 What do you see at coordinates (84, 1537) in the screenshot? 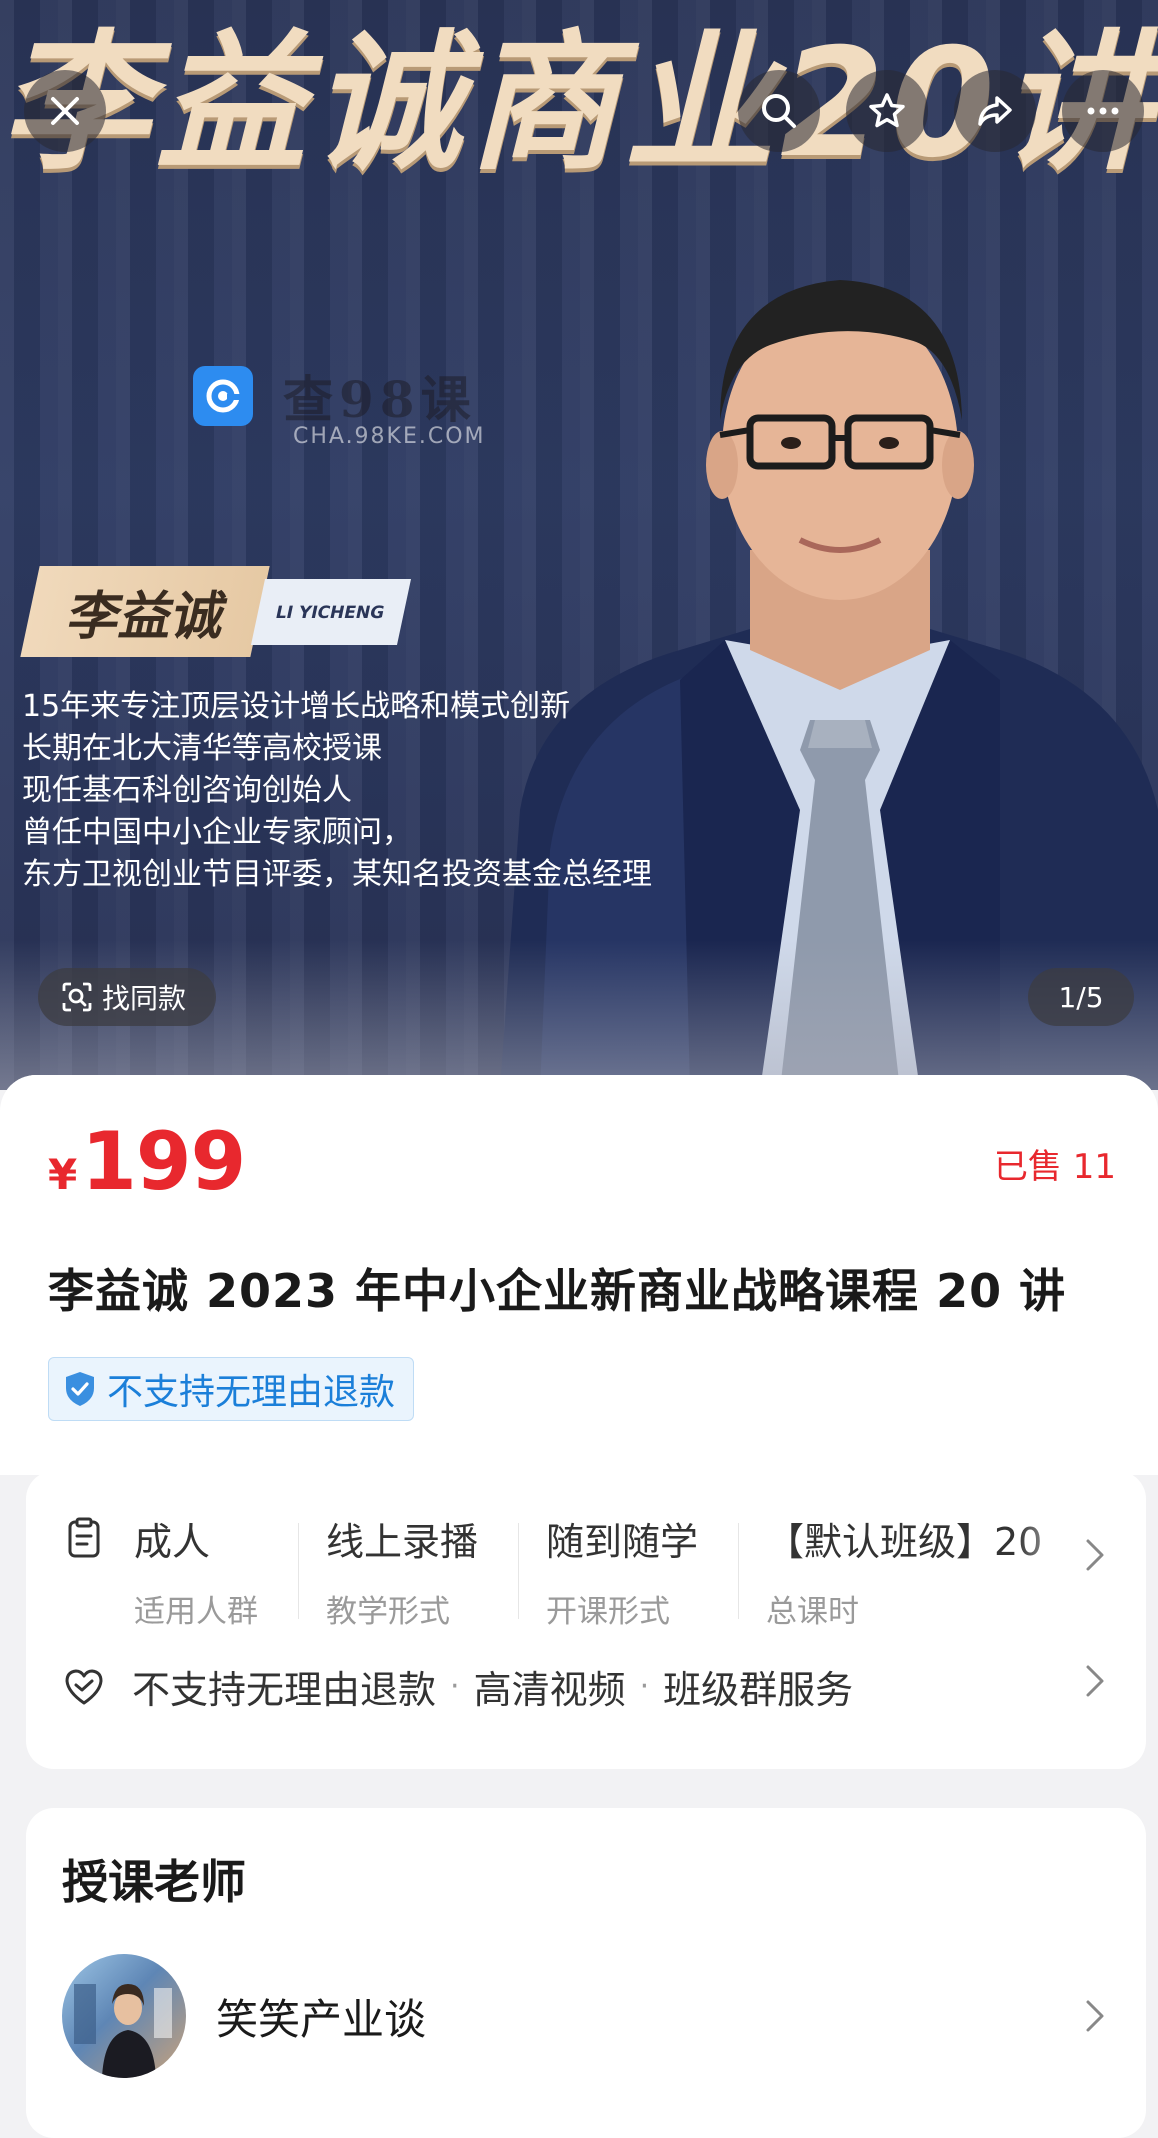
I see `clipboard-icon` at bounding box center [84, 1537].